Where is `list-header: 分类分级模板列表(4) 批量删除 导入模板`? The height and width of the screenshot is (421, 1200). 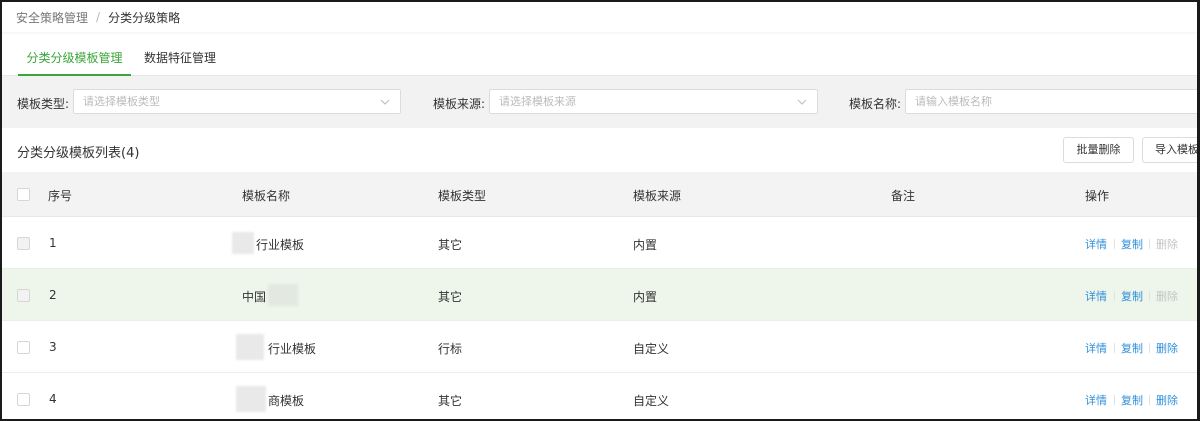
list-header: 分类分级模板列表(4) 批量删除 导入模板 is located at coordinates (599, 150).